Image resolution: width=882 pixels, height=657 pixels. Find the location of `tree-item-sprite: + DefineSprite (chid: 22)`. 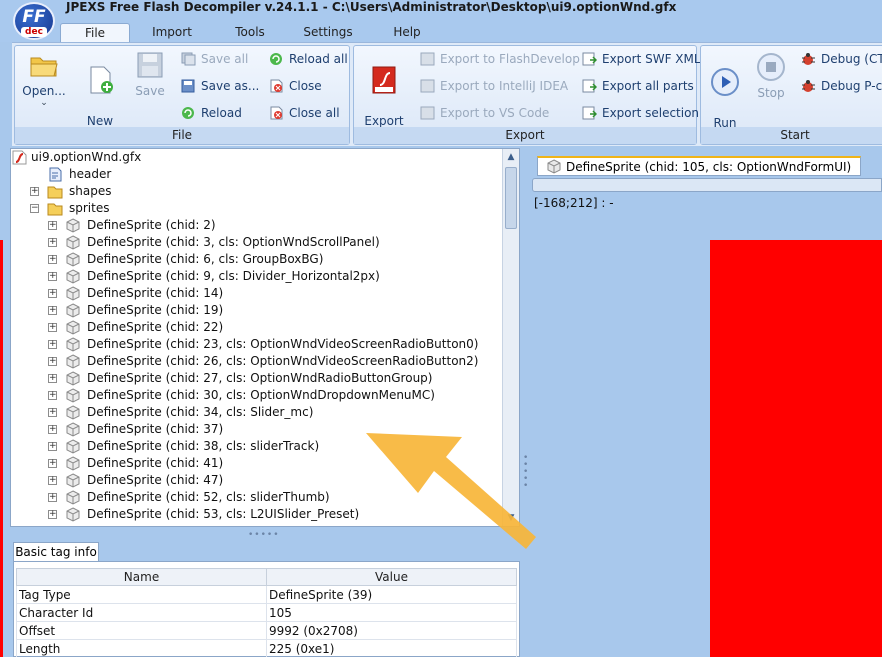

tree-item-sprite: + DefineSprite (chid: 22) is located at coordinates (256, 327).